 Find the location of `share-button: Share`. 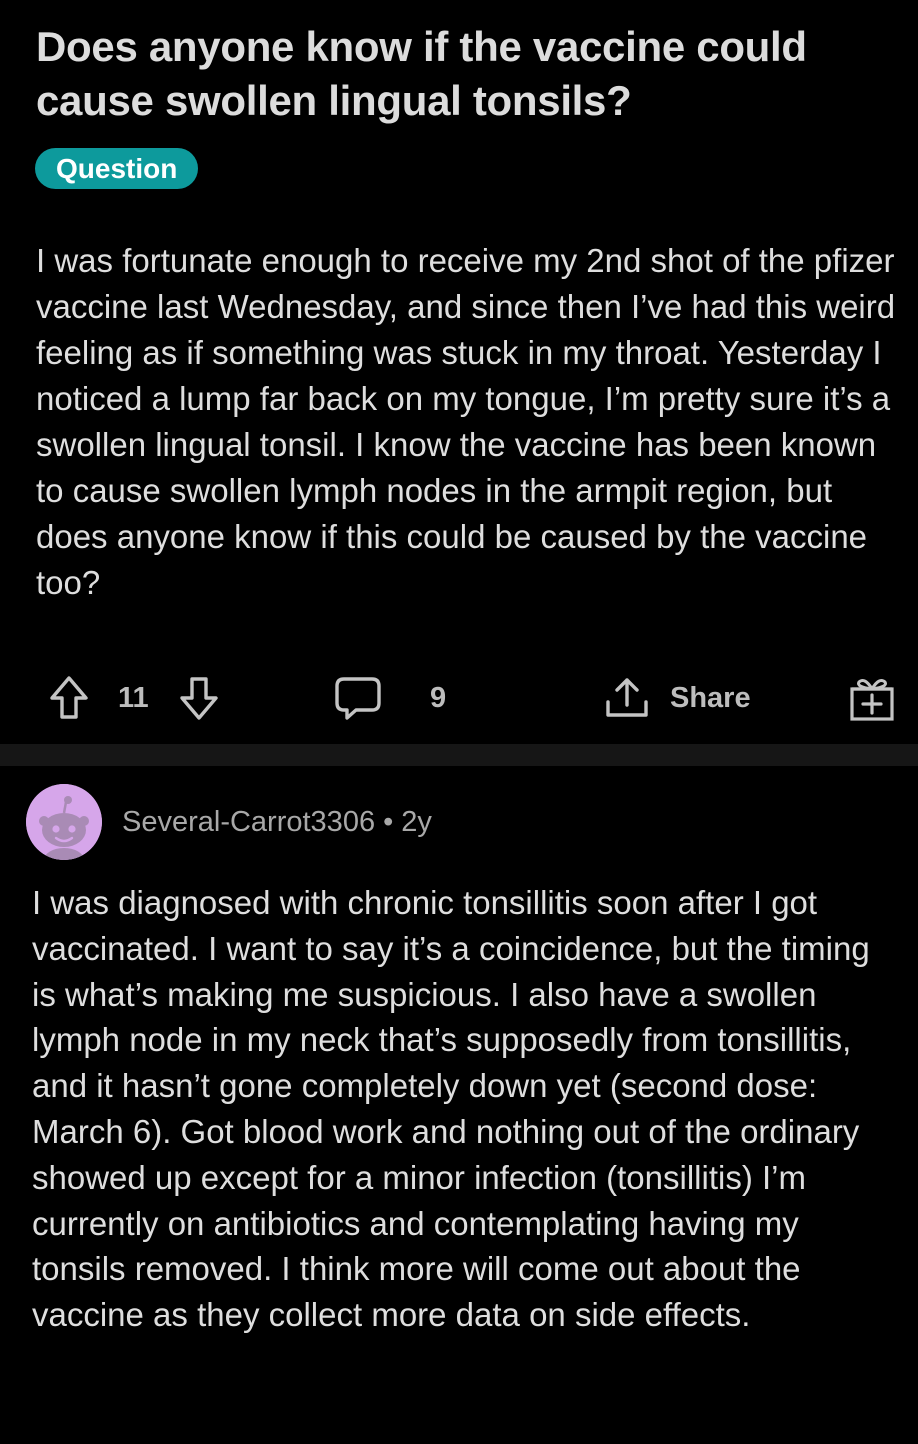

share-button: Share is located at coordinates (677, 698).